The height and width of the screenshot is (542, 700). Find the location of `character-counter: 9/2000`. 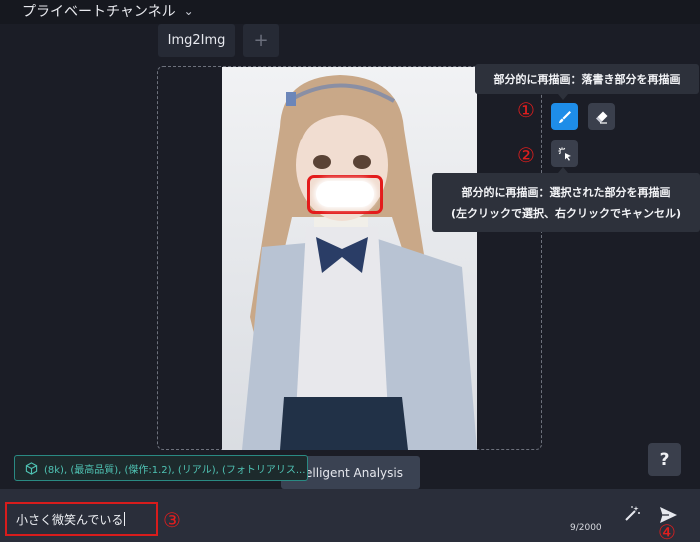

character-counter: 9/2000 is located at coordinates (586, 528).